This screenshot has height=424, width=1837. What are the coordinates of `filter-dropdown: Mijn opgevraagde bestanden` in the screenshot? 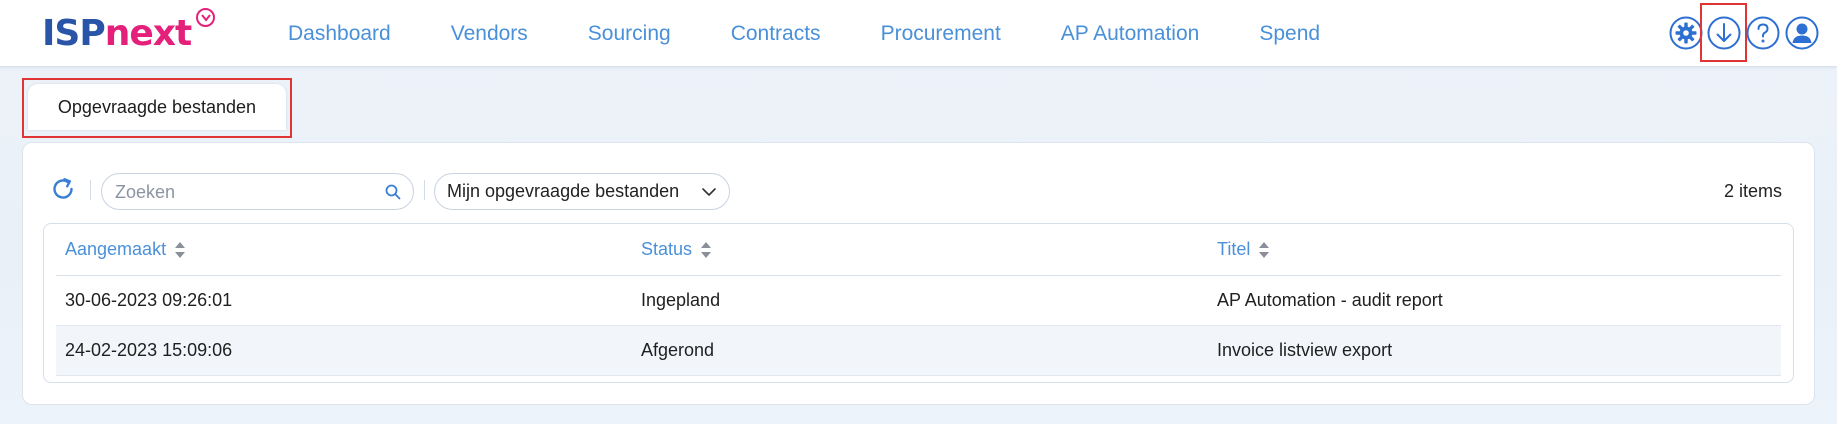 It's located at (582, 191).